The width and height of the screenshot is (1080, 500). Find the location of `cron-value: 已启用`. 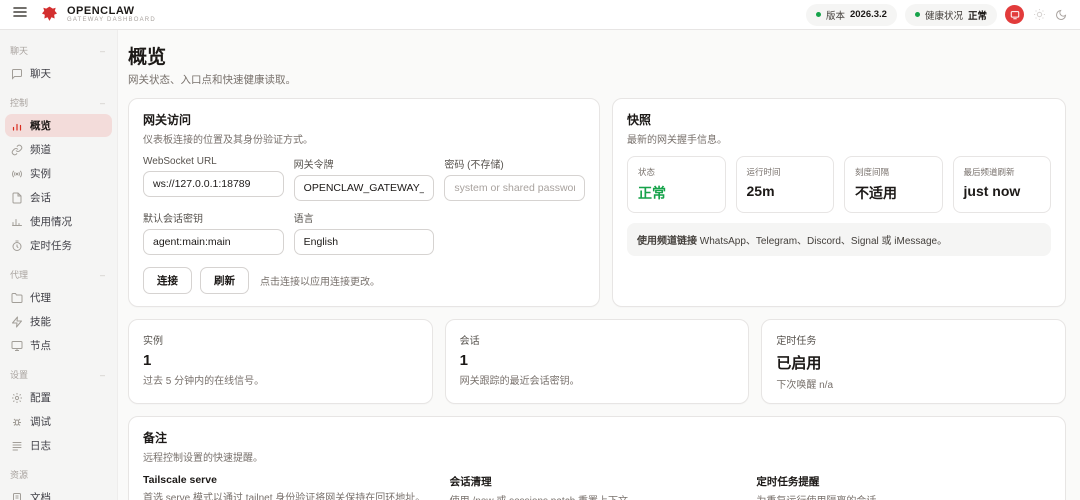

cron-value: 已启用 is located at coordinates (799, 363).